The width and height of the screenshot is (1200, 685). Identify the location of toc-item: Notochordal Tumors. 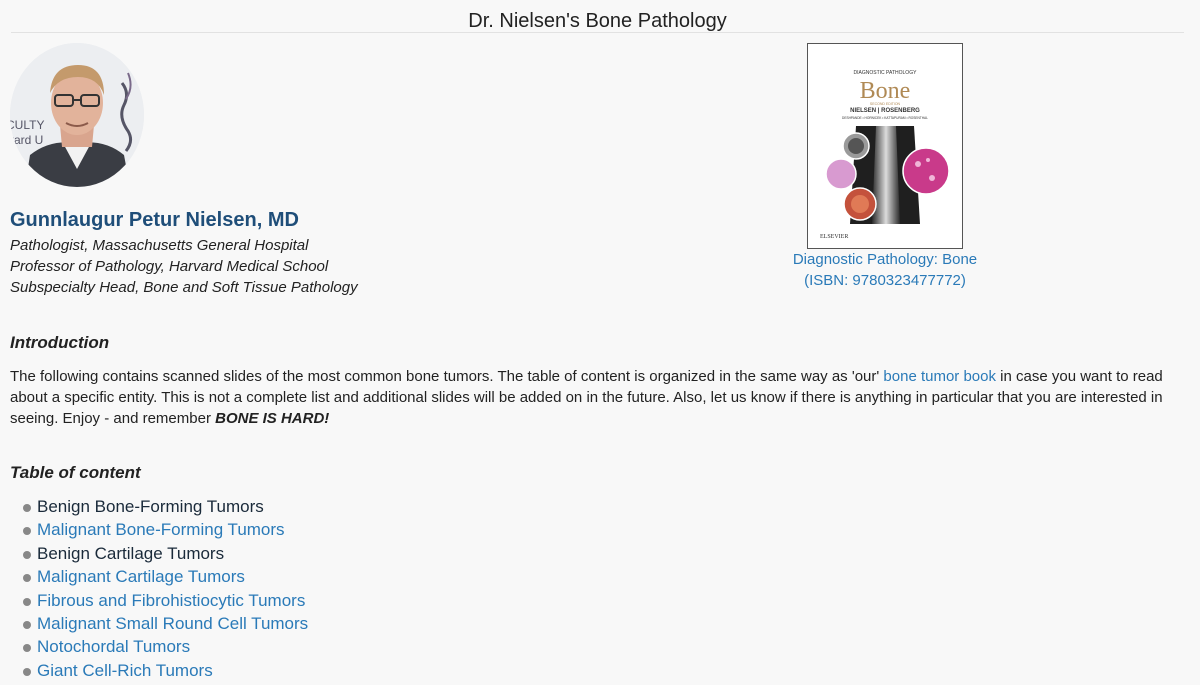
(154, 646).